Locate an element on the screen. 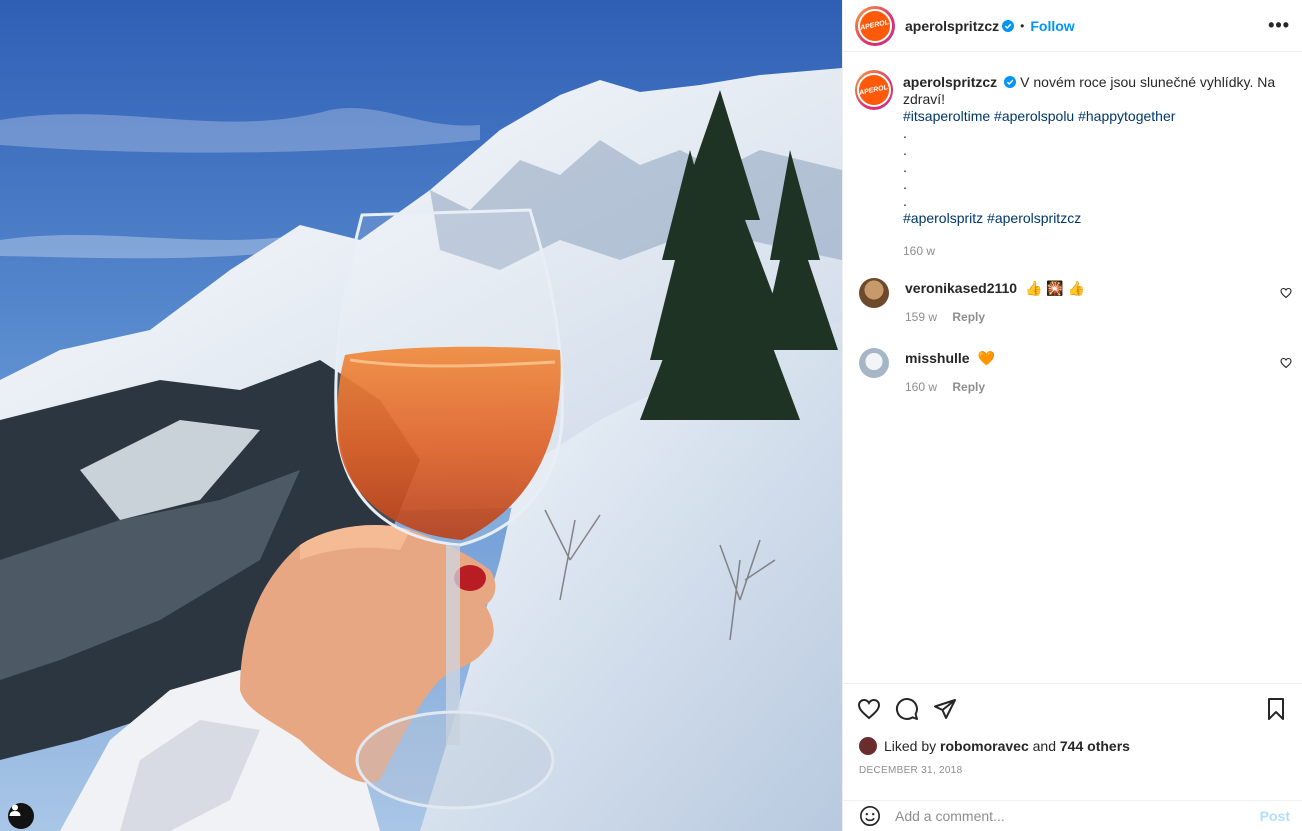 The image size is (1302, 831). likes-summary: Liked by robomoravec and 744 others is located at coordinates (994, 746).